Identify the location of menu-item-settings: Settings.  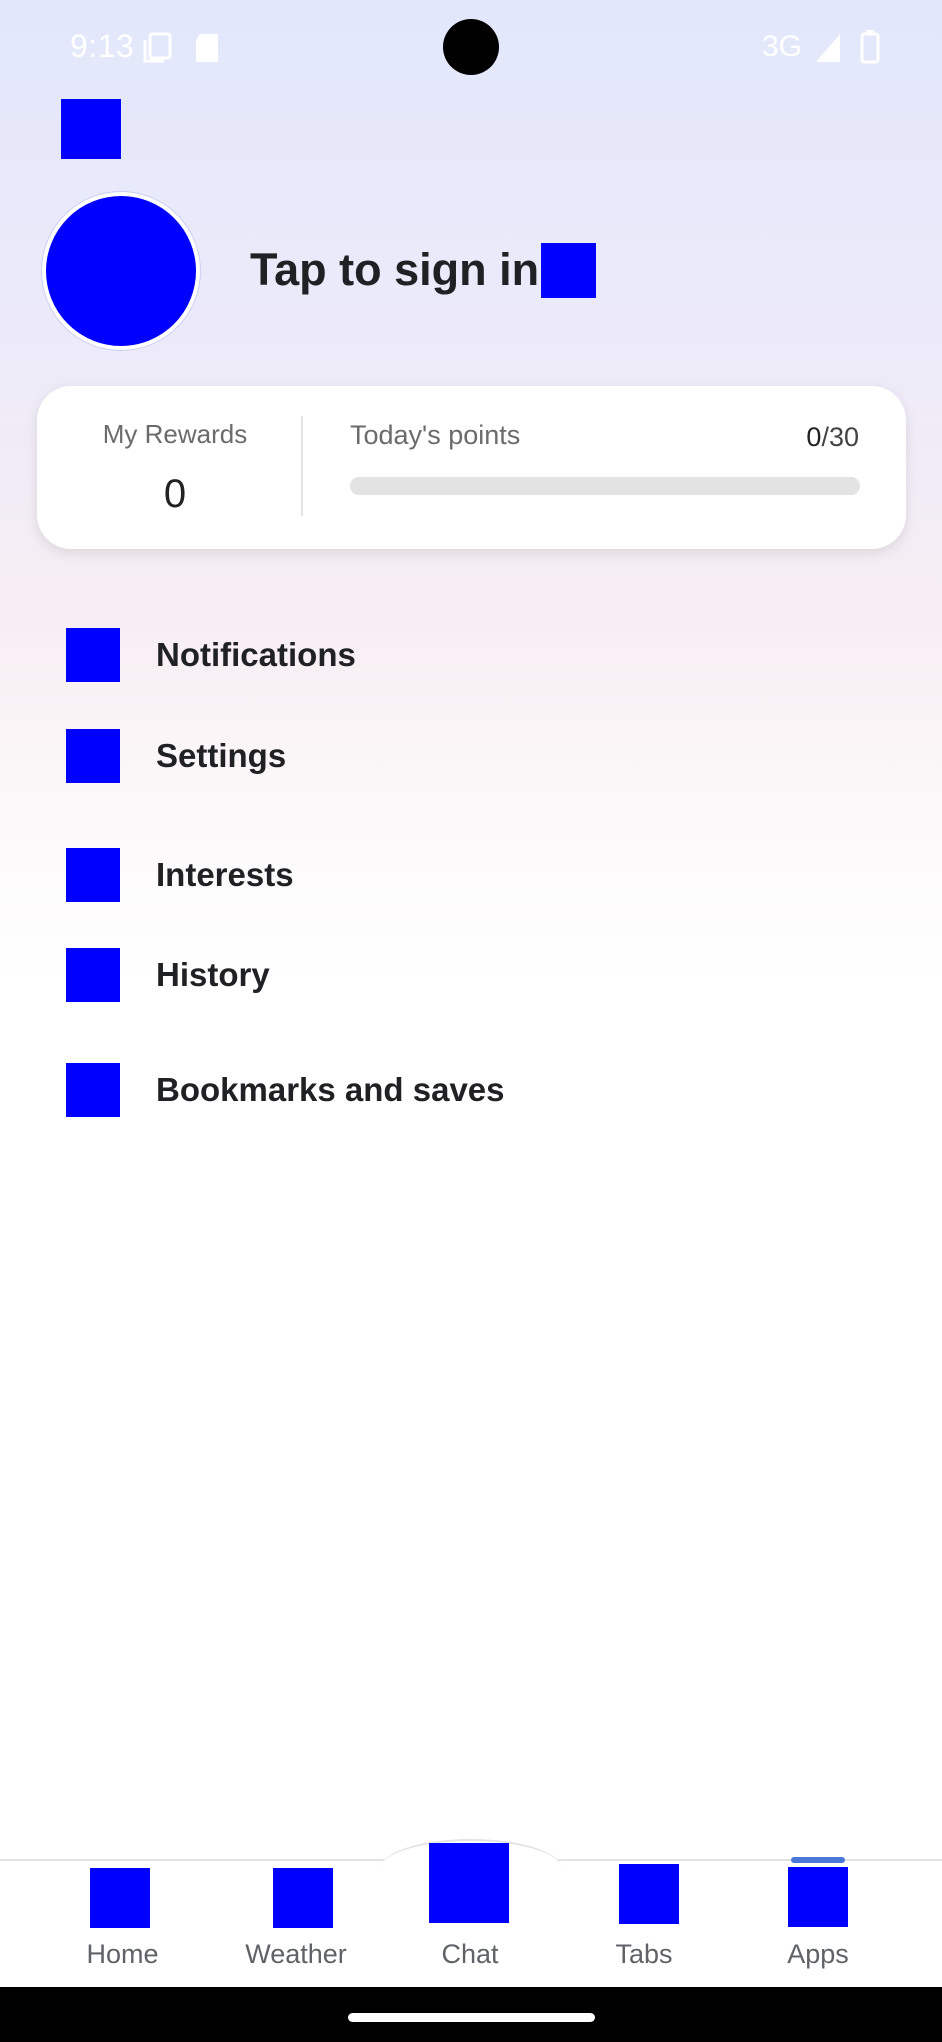
(471, 769).